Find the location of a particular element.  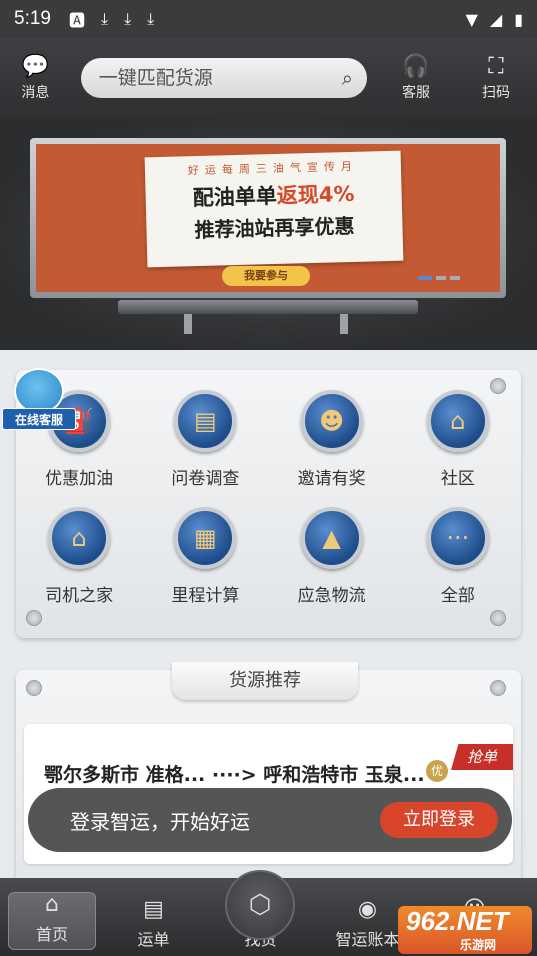

nav-label: 运单 is located at coordinates (153, 939).